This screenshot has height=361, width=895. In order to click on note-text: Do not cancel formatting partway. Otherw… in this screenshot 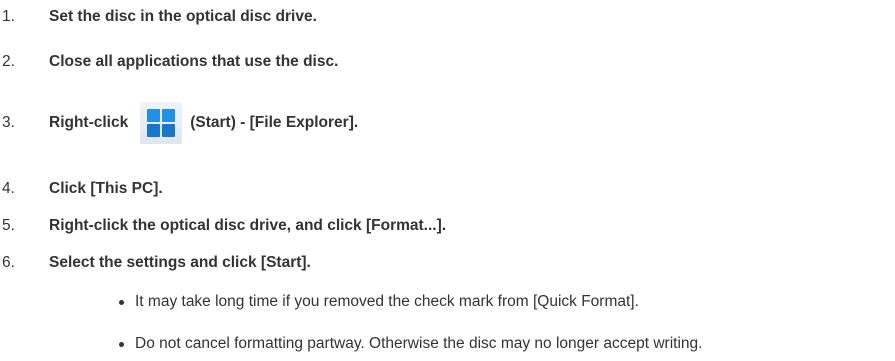, I will do `click(419, 343)`.